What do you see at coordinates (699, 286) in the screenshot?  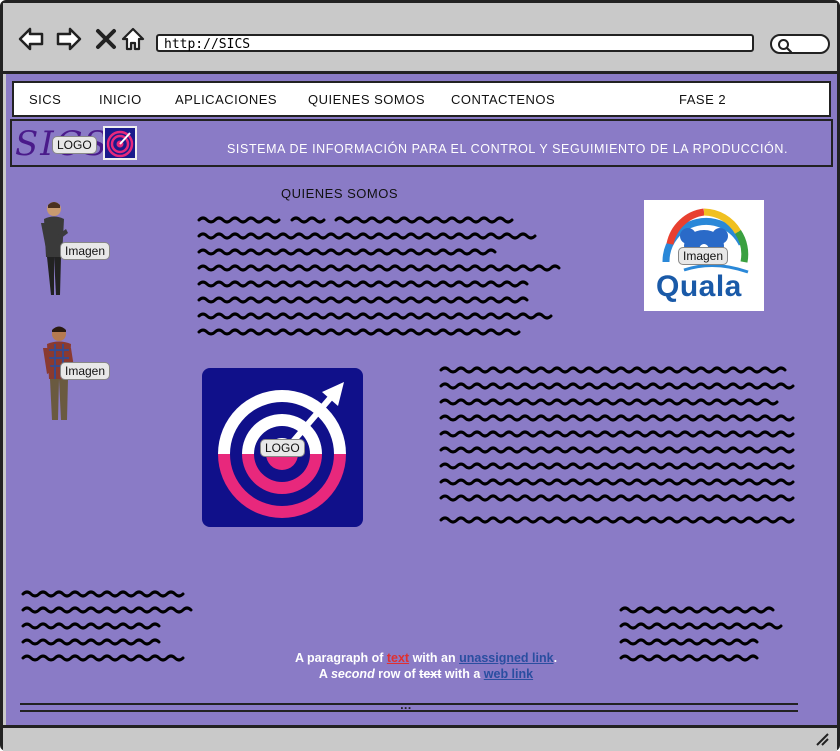 I see `quala-wordmark: Quala` at bounding box center [699, 286].